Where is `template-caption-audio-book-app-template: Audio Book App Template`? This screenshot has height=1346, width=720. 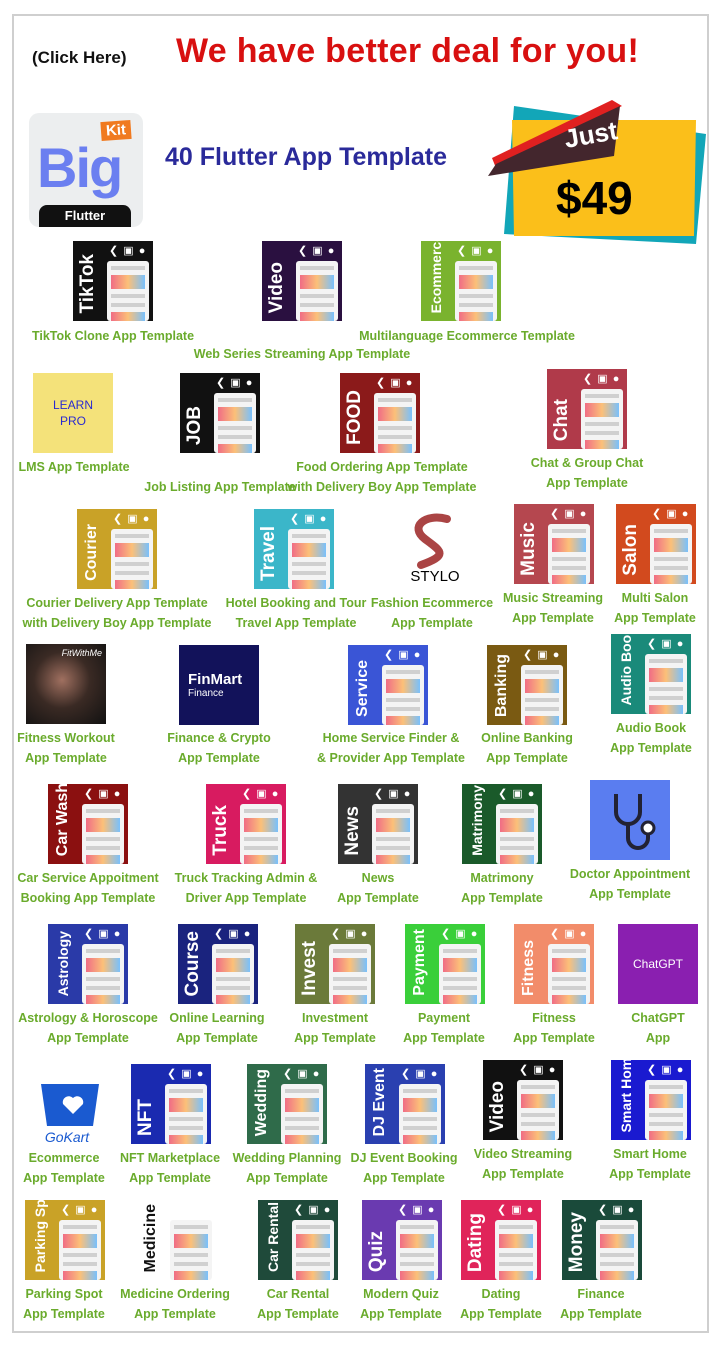 template-caption-audio-book-app-template: Audio Book App Template is located at coordinates (625, 738).